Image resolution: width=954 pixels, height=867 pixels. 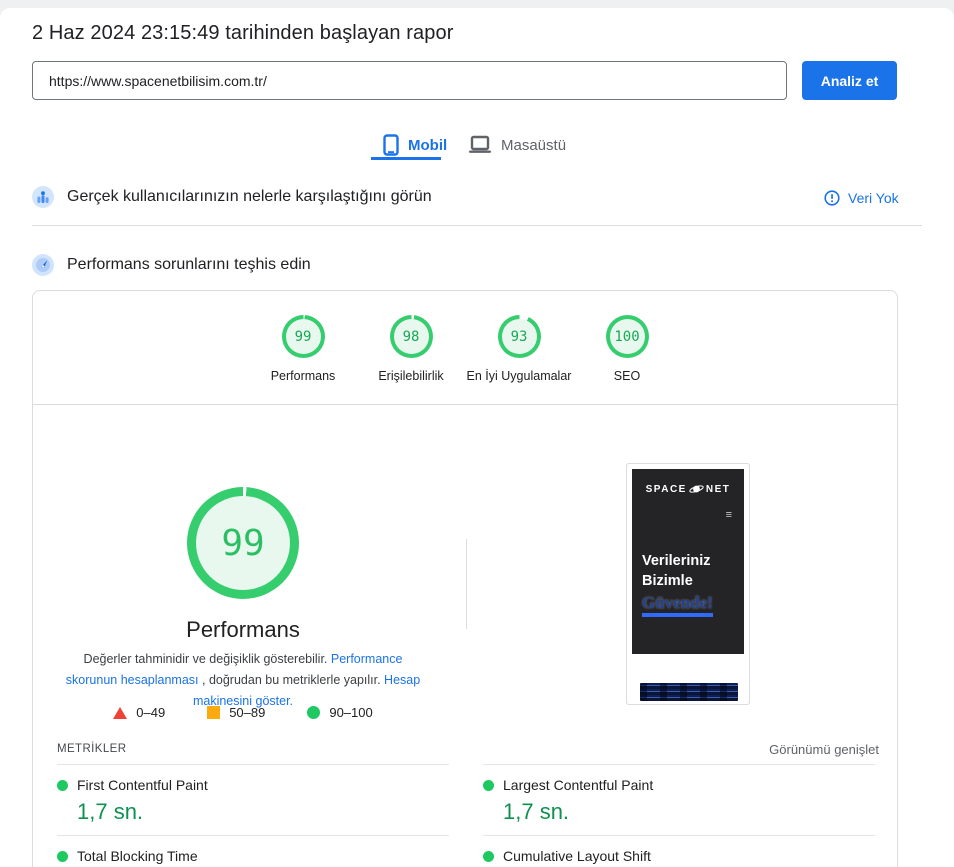 I want to click on metrics-header: METRİKLER, so click(x=92, y=749).